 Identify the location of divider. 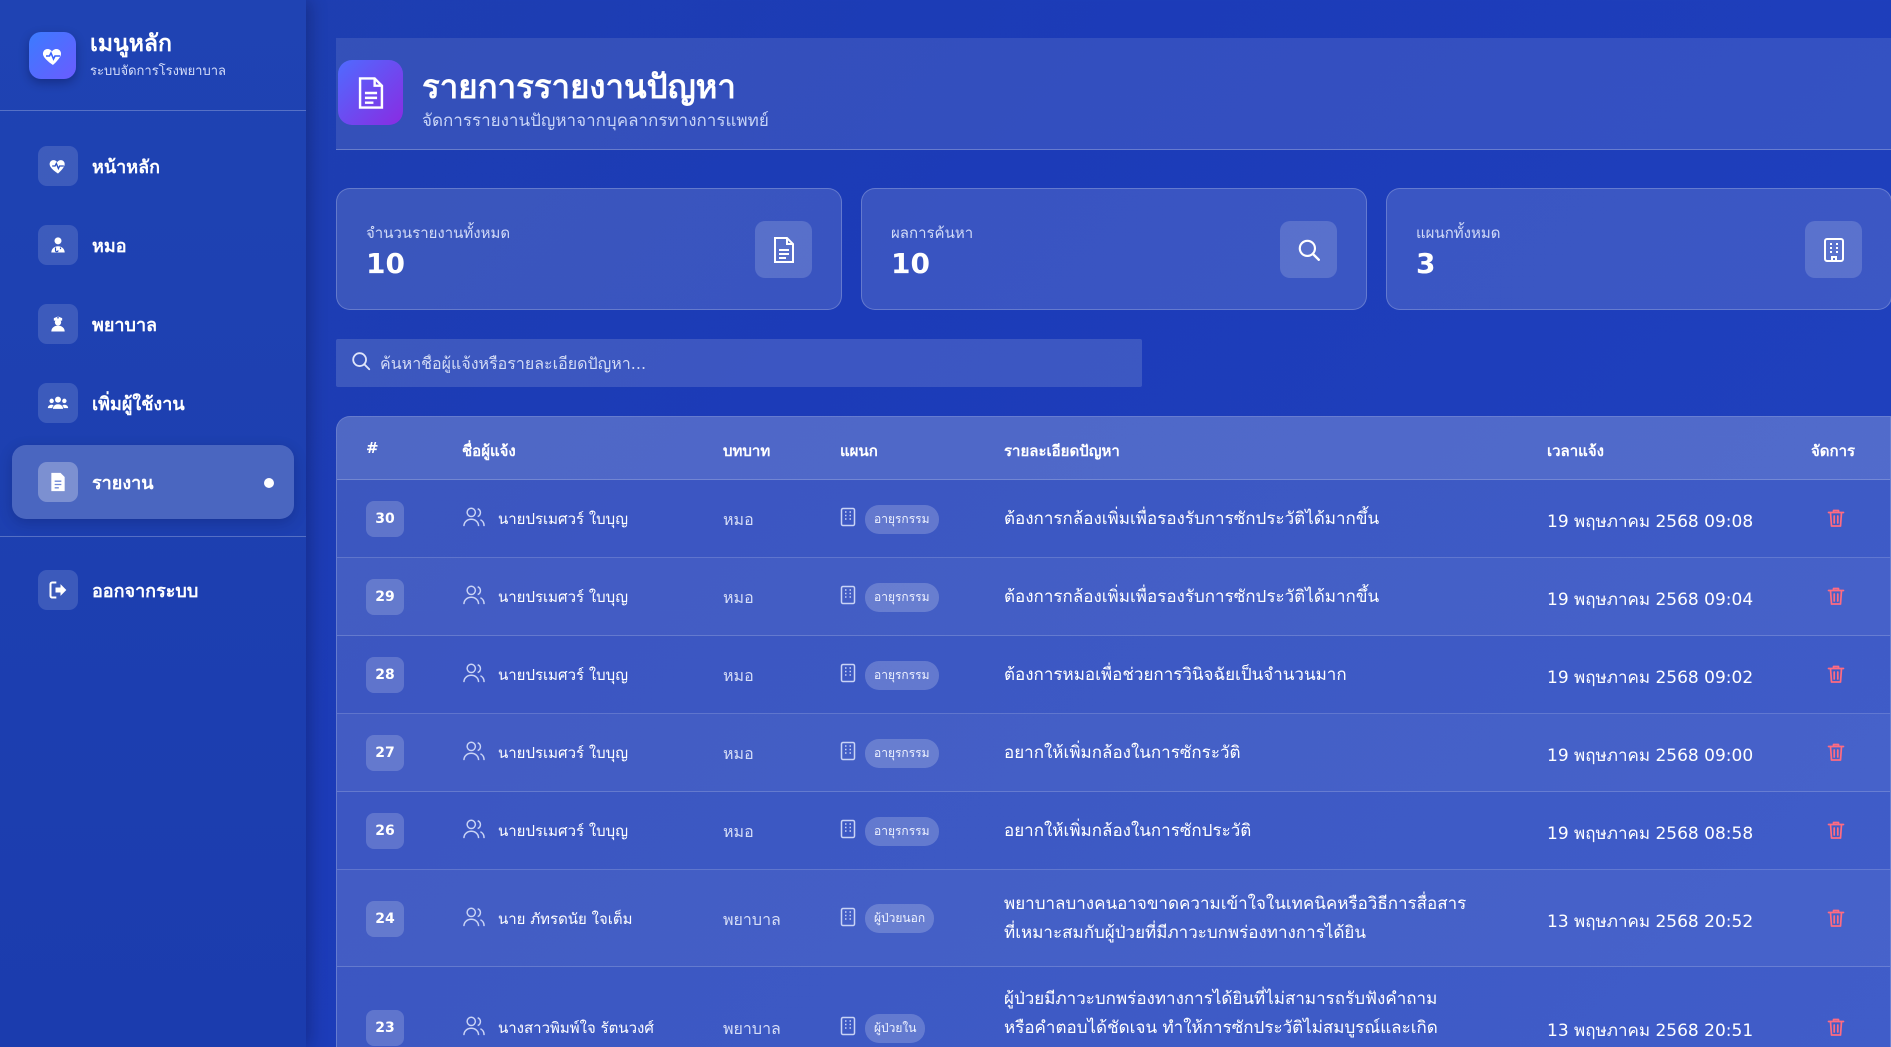
(153, 110).